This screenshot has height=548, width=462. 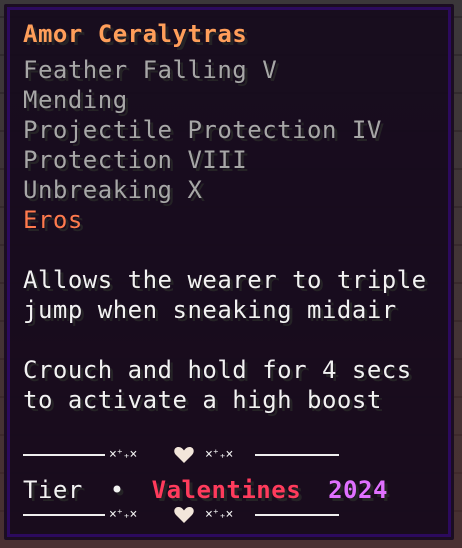 What do you see at coordinates (217, 370) in the screenshot?
I see `usage-description-line: Crouch and hold for 4 secs` at bounding box center [217, 370].